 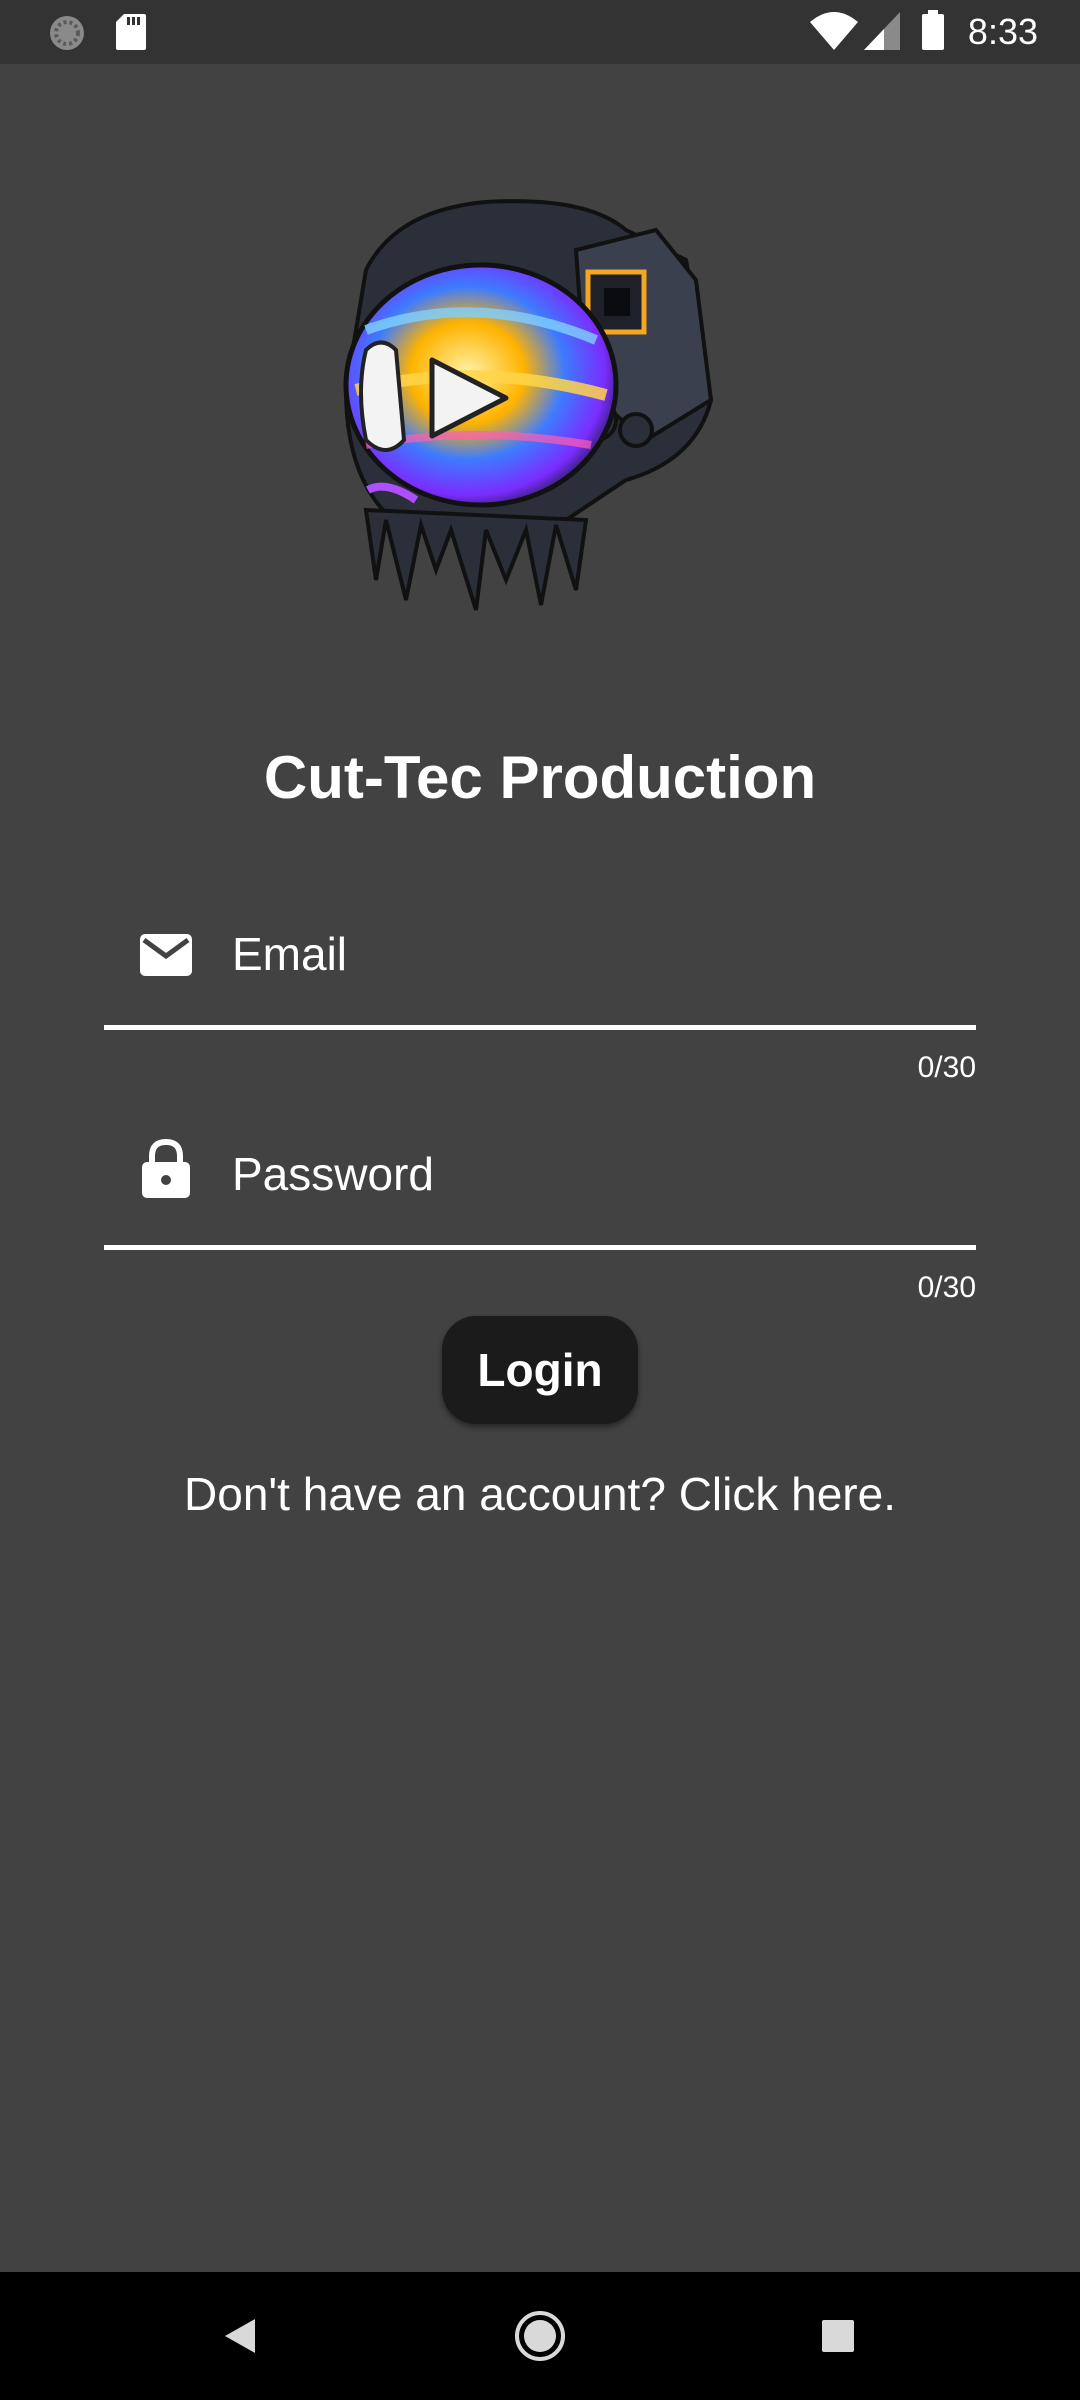 I want to click on recents-square-icon, so click(x=838, y=2336).